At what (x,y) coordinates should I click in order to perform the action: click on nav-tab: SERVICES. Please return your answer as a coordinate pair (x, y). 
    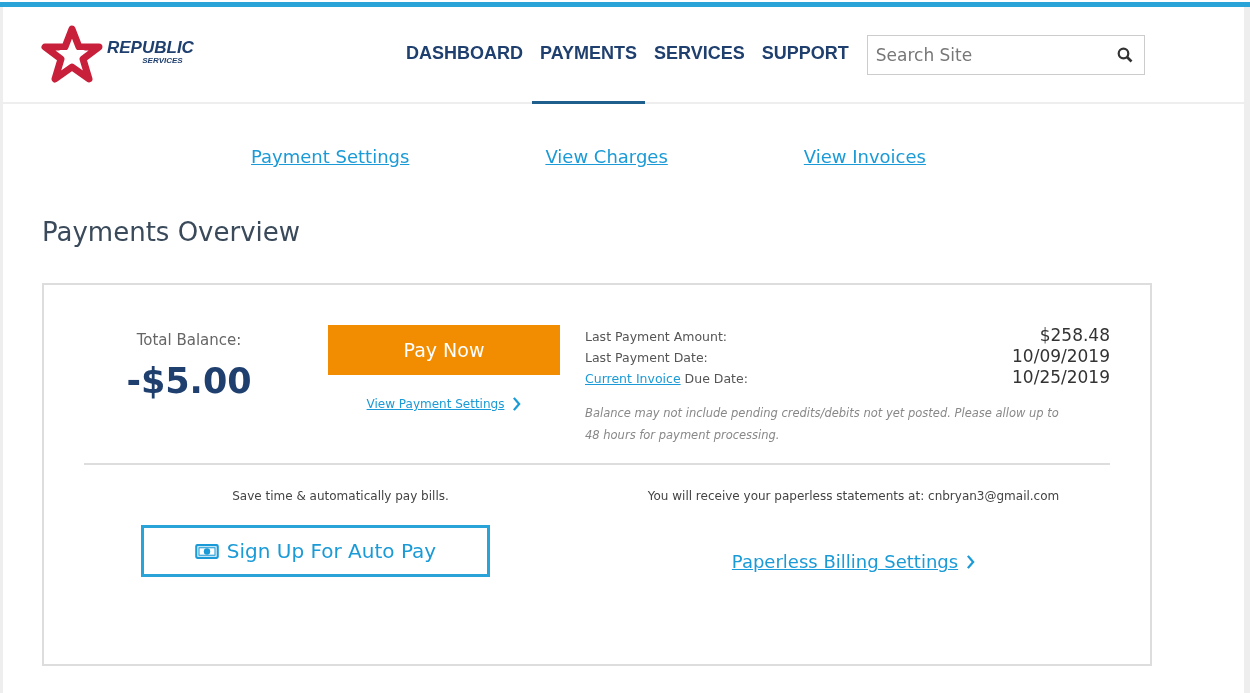
    Looking at the image, I should click on (699, 55).